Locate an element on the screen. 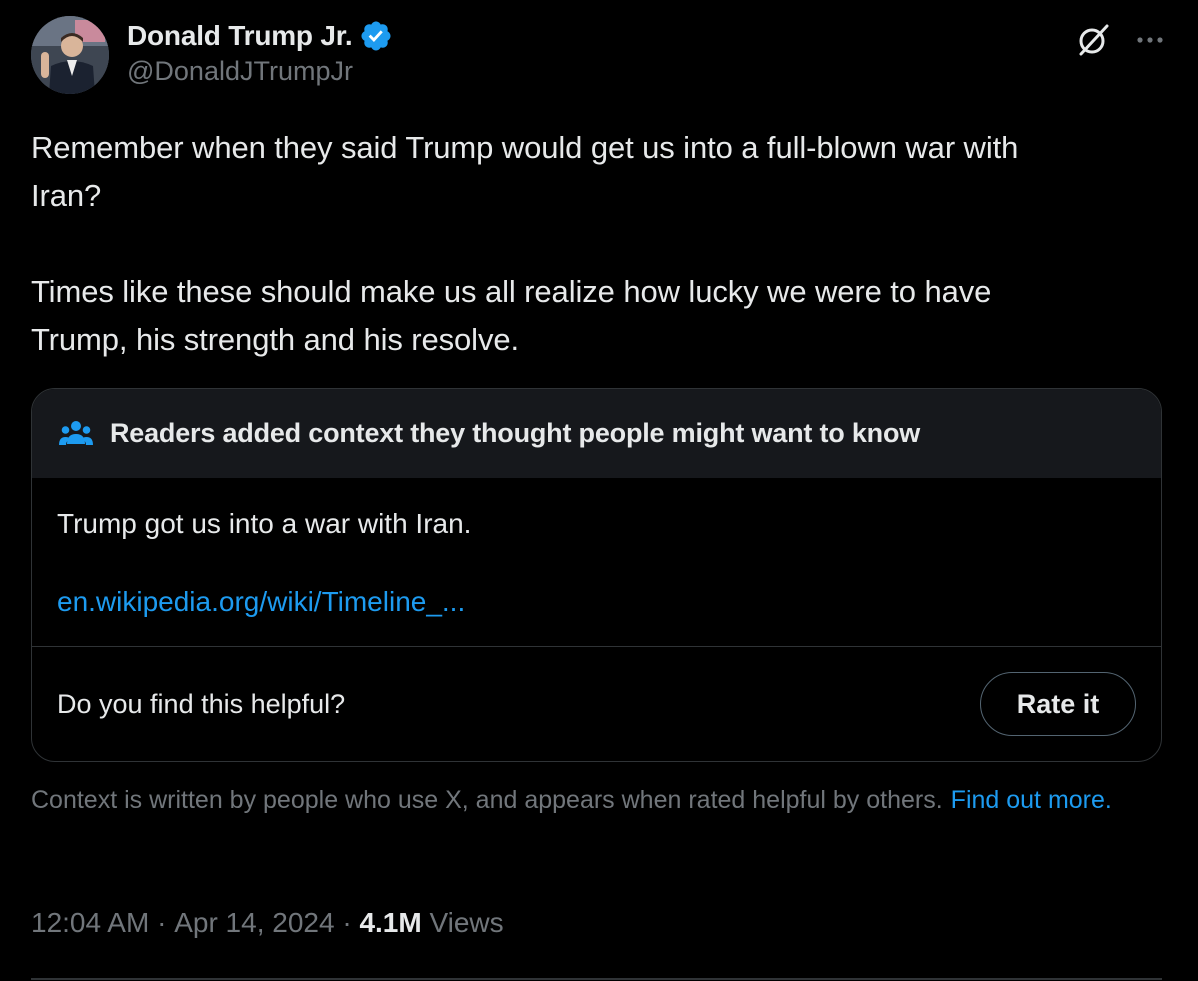 Image resolution: width=1198 pixels, height=981 pixels. avatar is located at coordinates (70, 55).